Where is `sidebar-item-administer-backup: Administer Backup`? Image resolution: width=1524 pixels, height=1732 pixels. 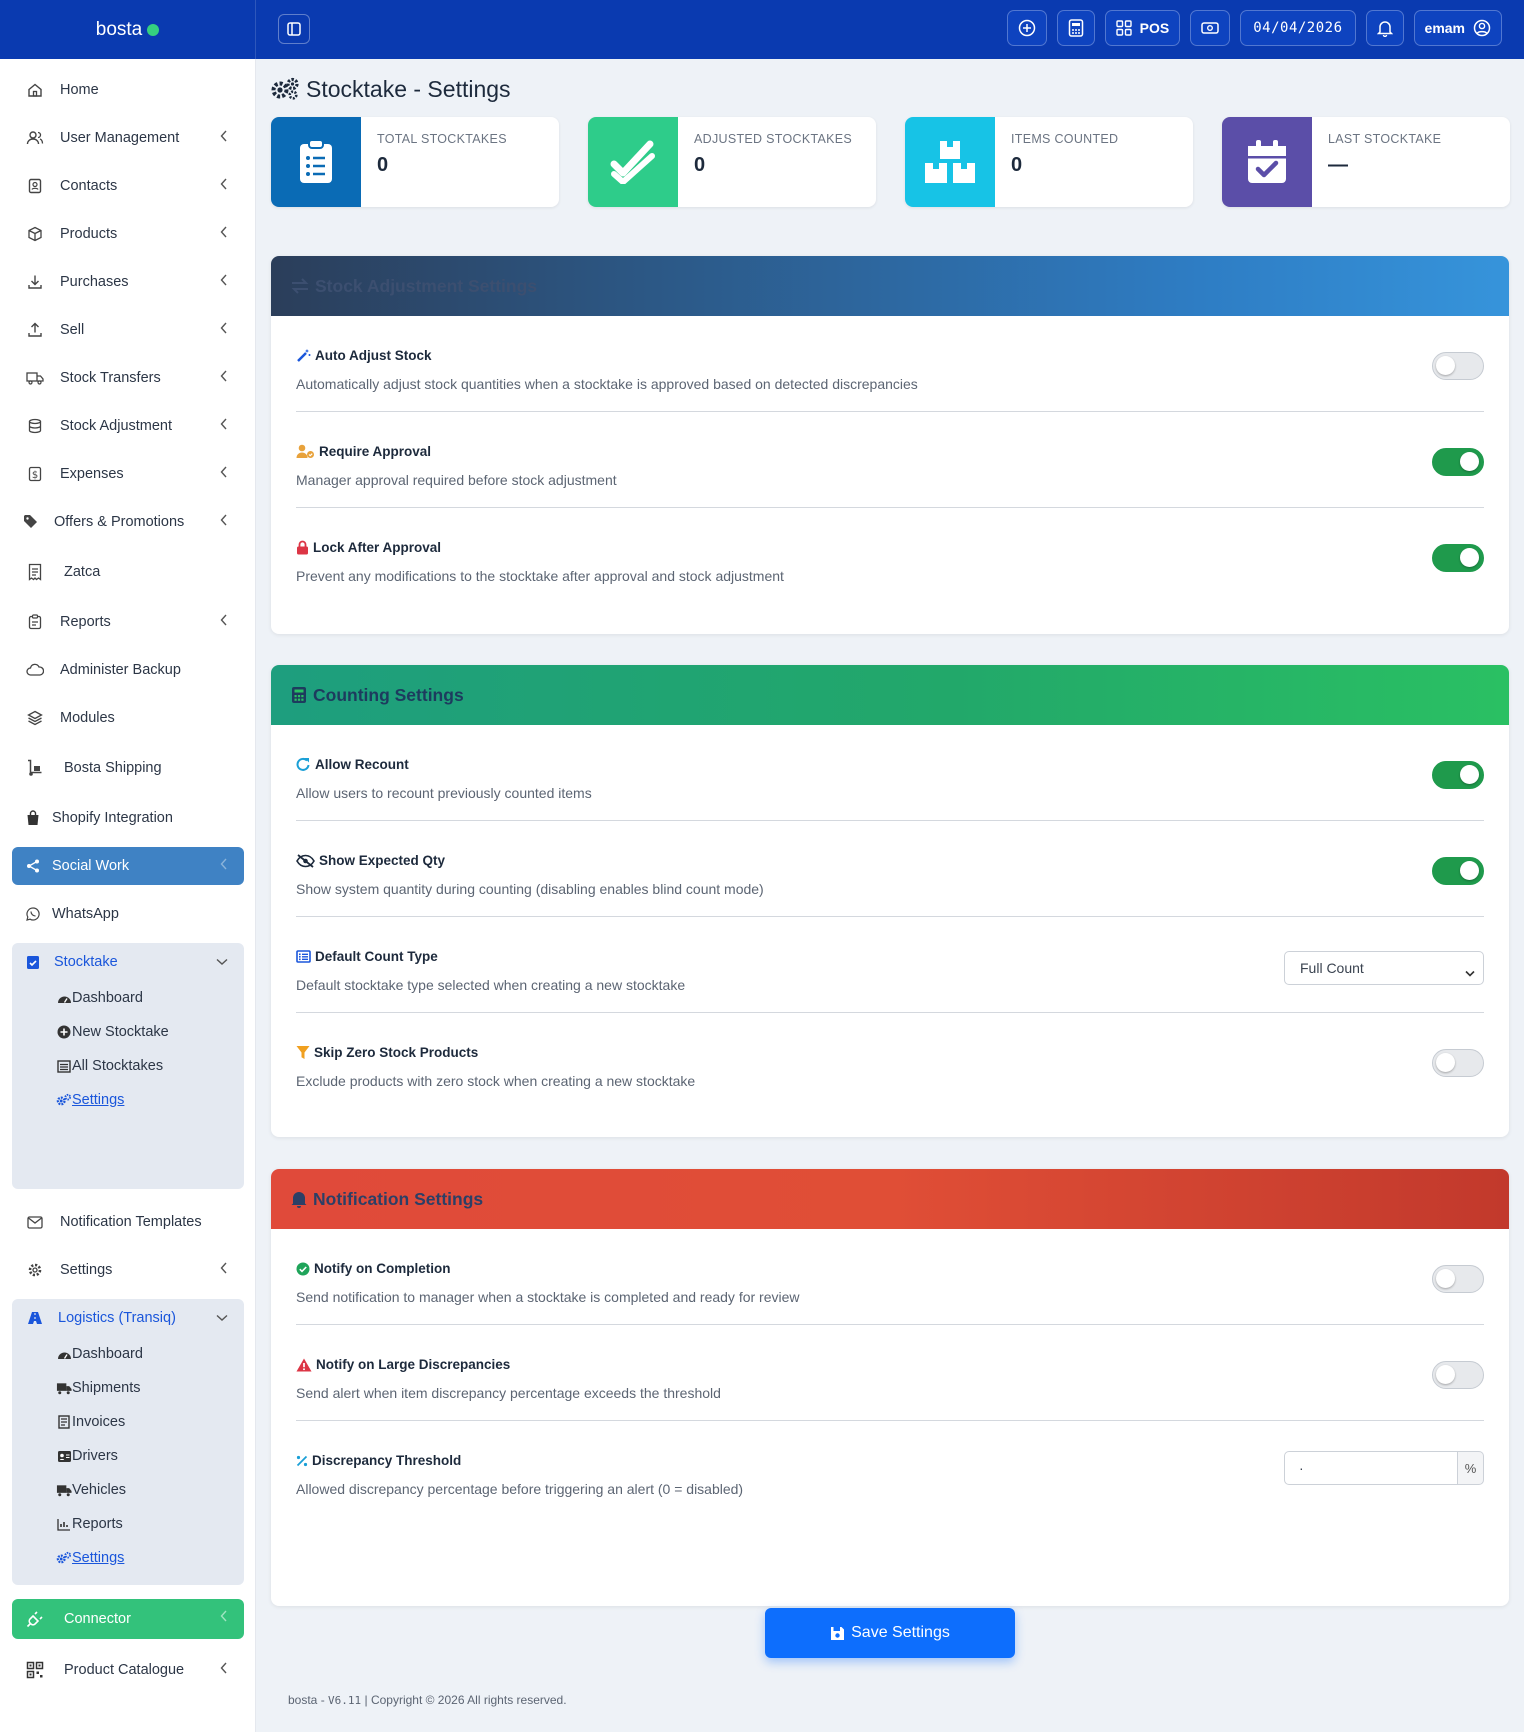 sidebar-item-administer-backup: Administer Backup is located at coordinates (128, 670).